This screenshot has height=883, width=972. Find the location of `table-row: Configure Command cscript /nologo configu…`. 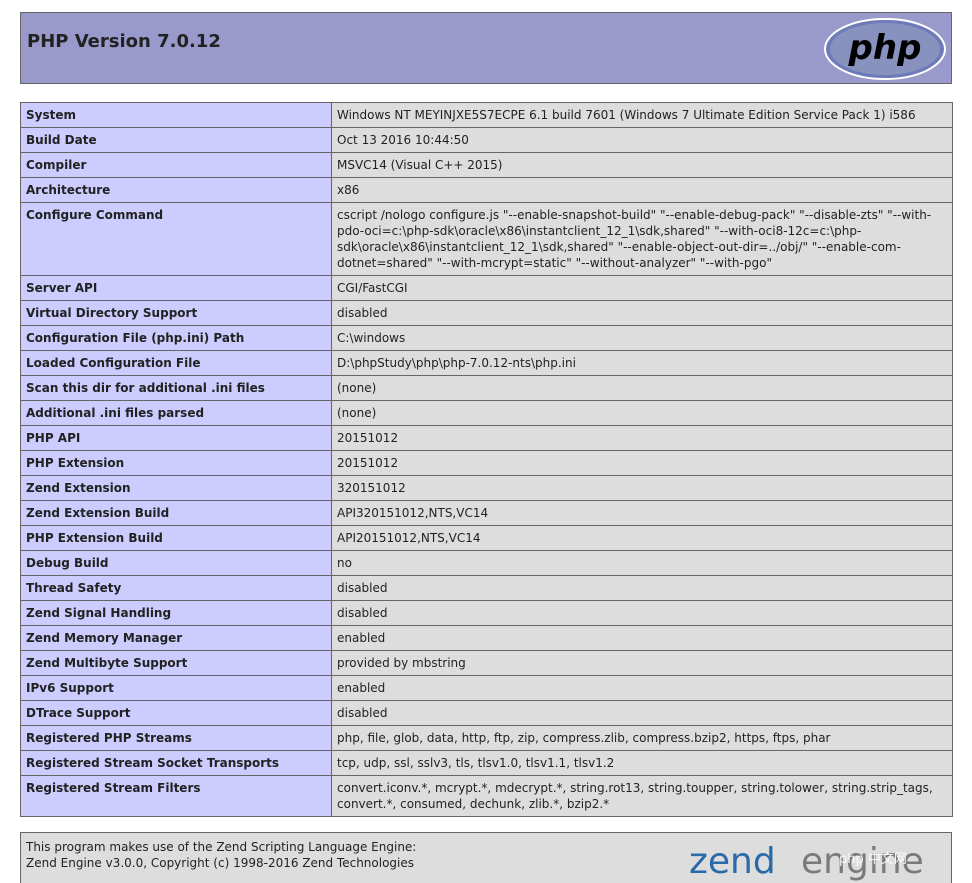

table-row: Configure Command cscript /nologo configu… is located at coordinates (486, 239).